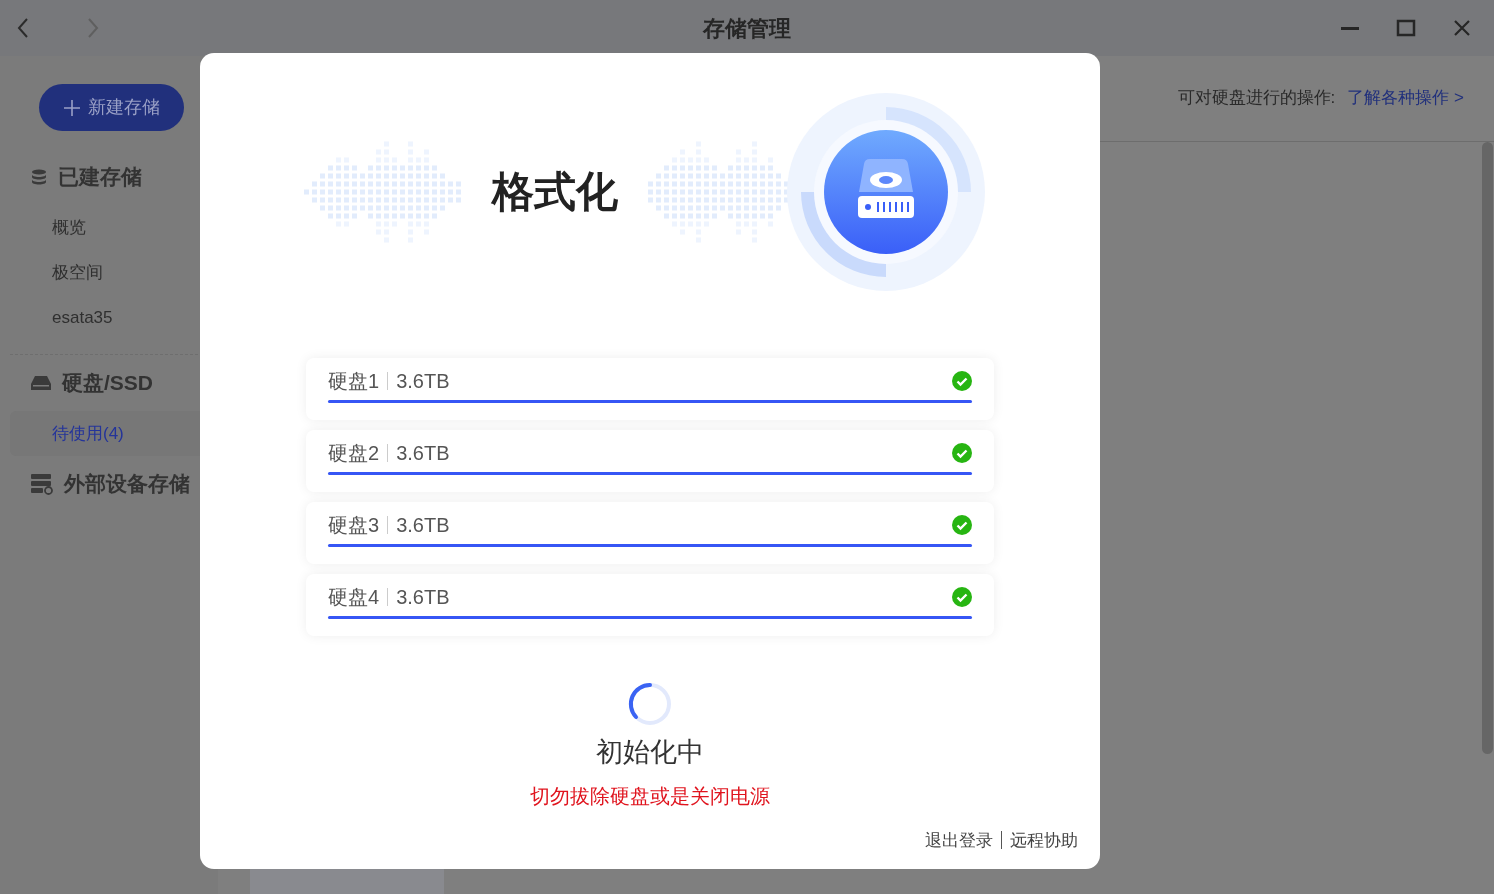 The image size is (1494, 894). Describe the element at coordinates (354, 381) in the screenshot. I see `disk-name: 硬盘1` at that location.